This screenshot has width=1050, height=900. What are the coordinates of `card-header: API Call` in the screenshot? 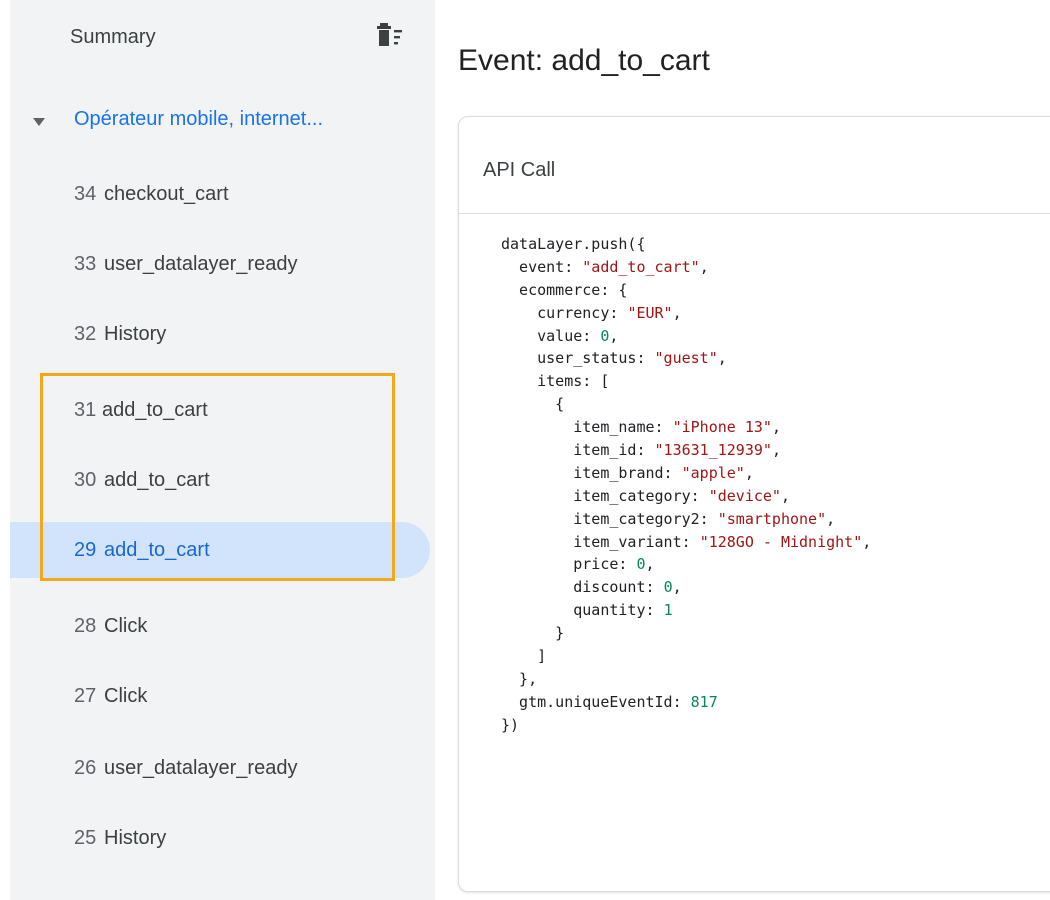 It's located at (754, 165).